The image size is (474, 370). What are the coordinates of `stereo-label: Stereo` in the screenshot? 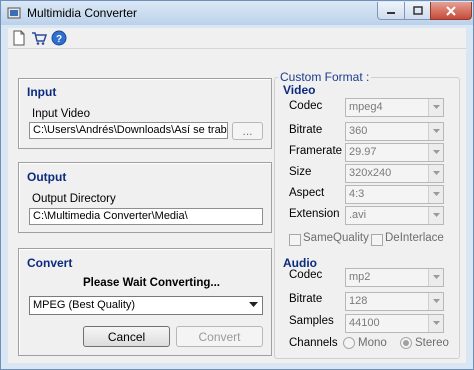 It's located at (432, 343).